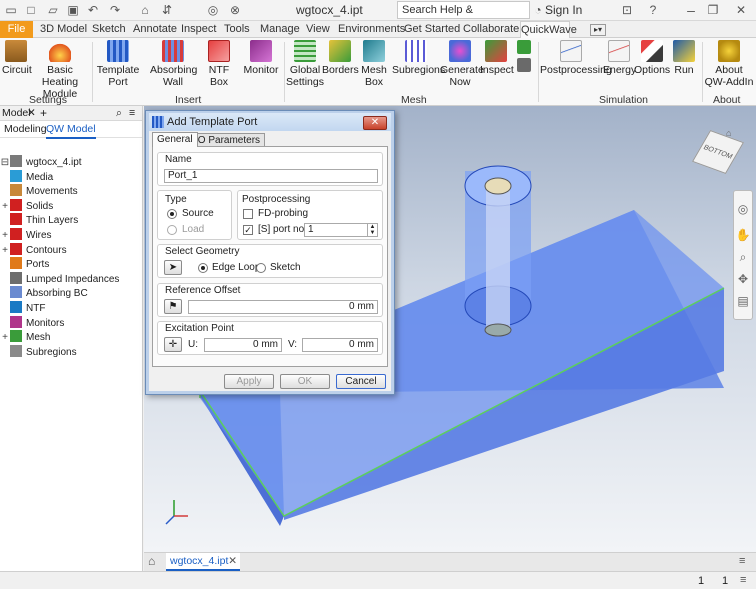 The width and height of the screenshot is (756, 589). What do you see at coordinates (598, 30) in the screenshot?
I see `panel-toggle-icon: ▸▾` at bounding box center [598, 30].